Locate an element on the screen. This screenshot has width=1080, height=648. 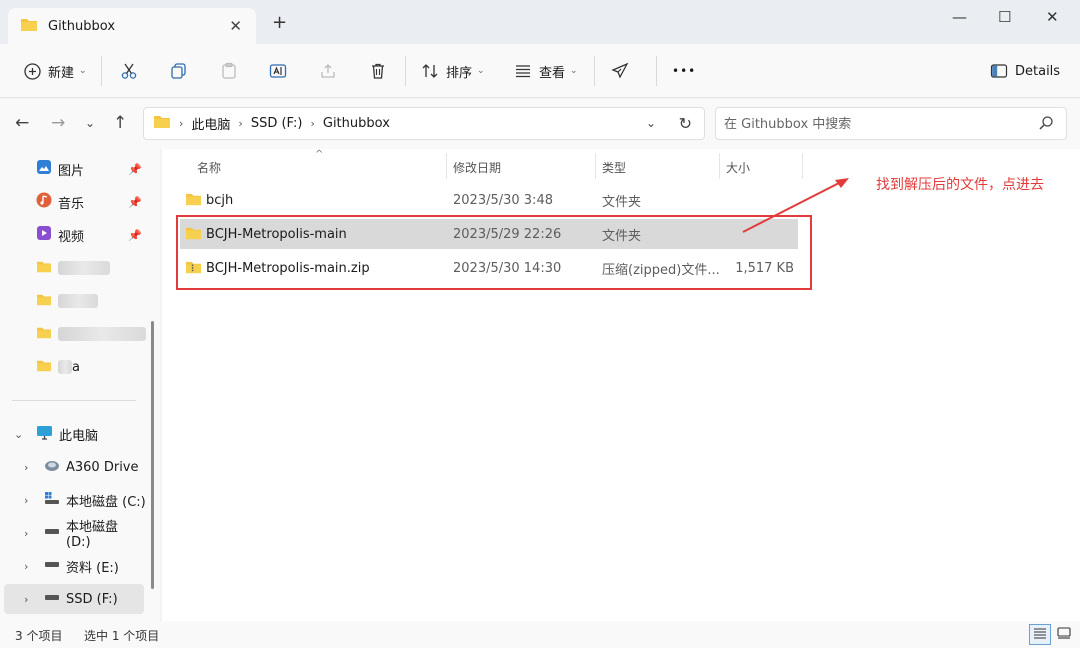
view-button: 查看 ⌄ is located at coordinates (545, 71).